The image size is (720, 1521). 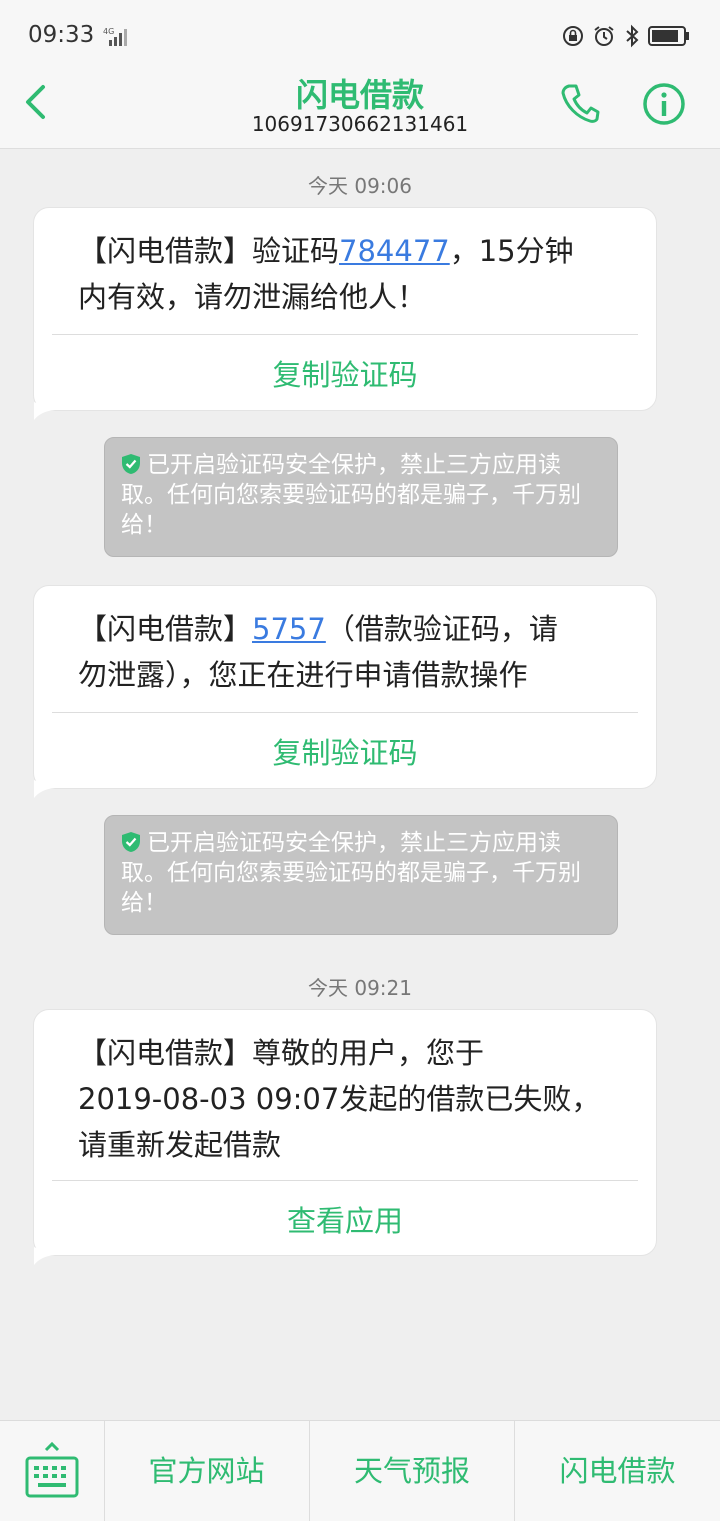 I want to click on bluetooth-icon, so click(x=632, y=36).